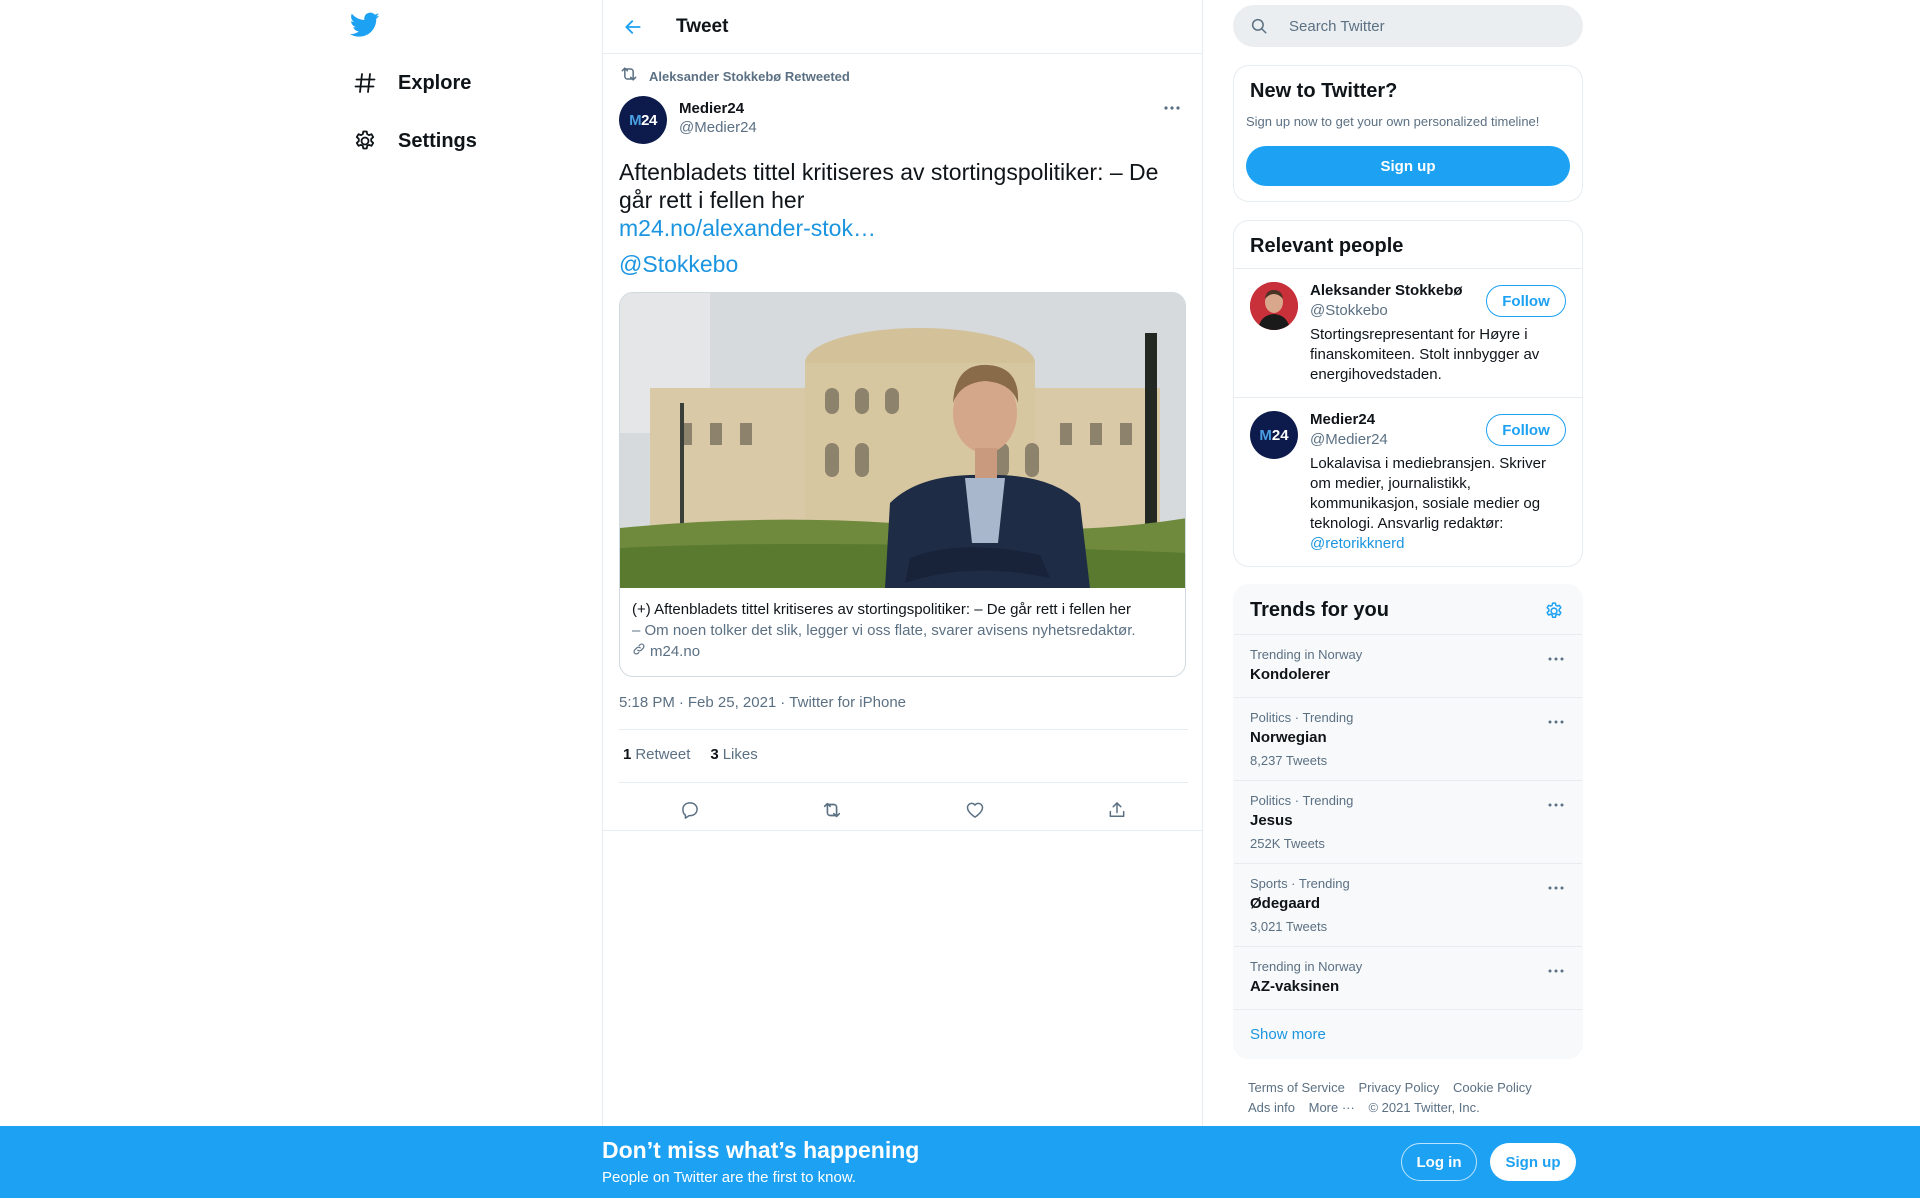  What do you see at coordinates (1285, 903) in the screenshot?
I see `trend-name: Ødegaard` at bounding box center [1285, 903].